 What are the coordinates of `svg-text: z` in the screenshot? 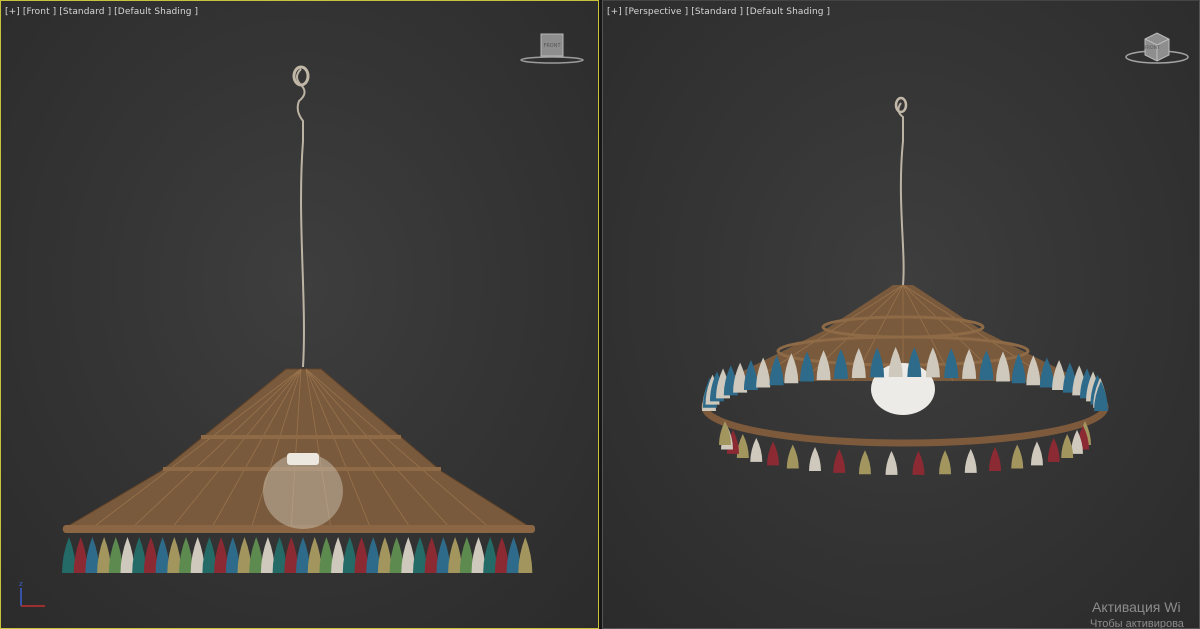 It's located at (21, 584).